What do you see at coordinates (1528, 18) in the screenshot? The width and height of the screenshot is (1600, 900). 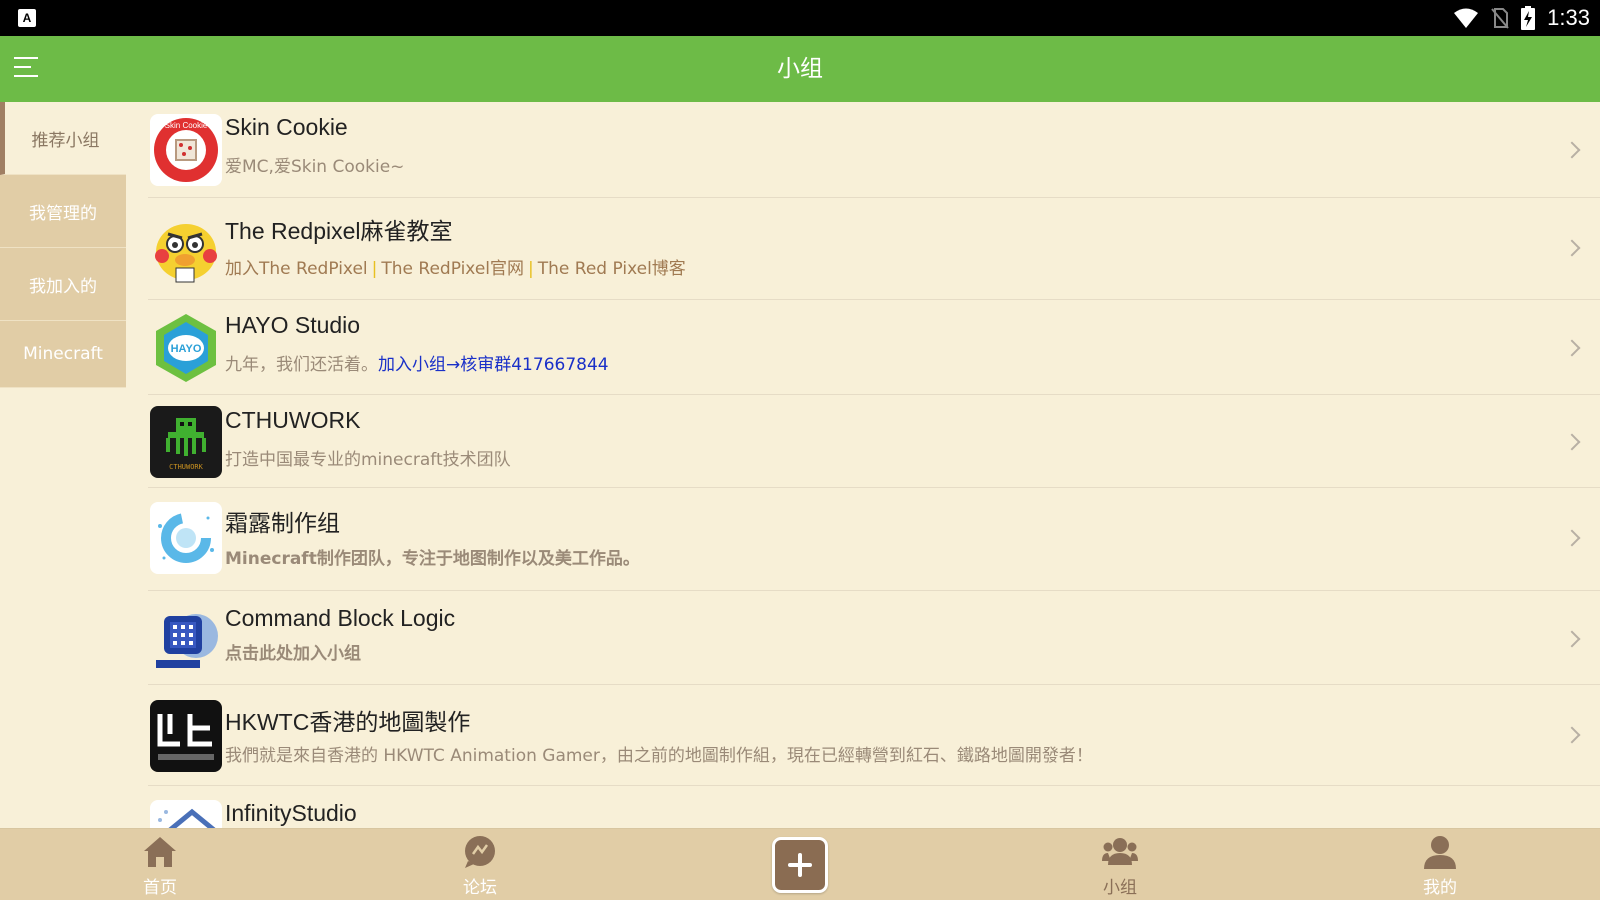 I see `battery-charging-icon` at bounding box center [1528, 18].